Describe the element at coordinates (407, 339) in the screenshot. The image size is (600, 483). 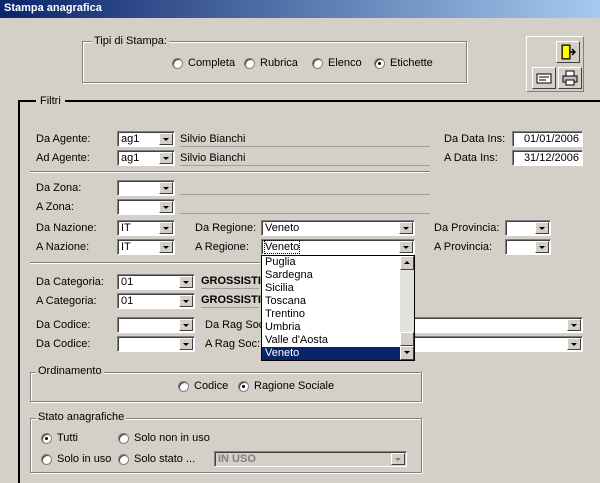
I see `scroll-thumb` at that location.